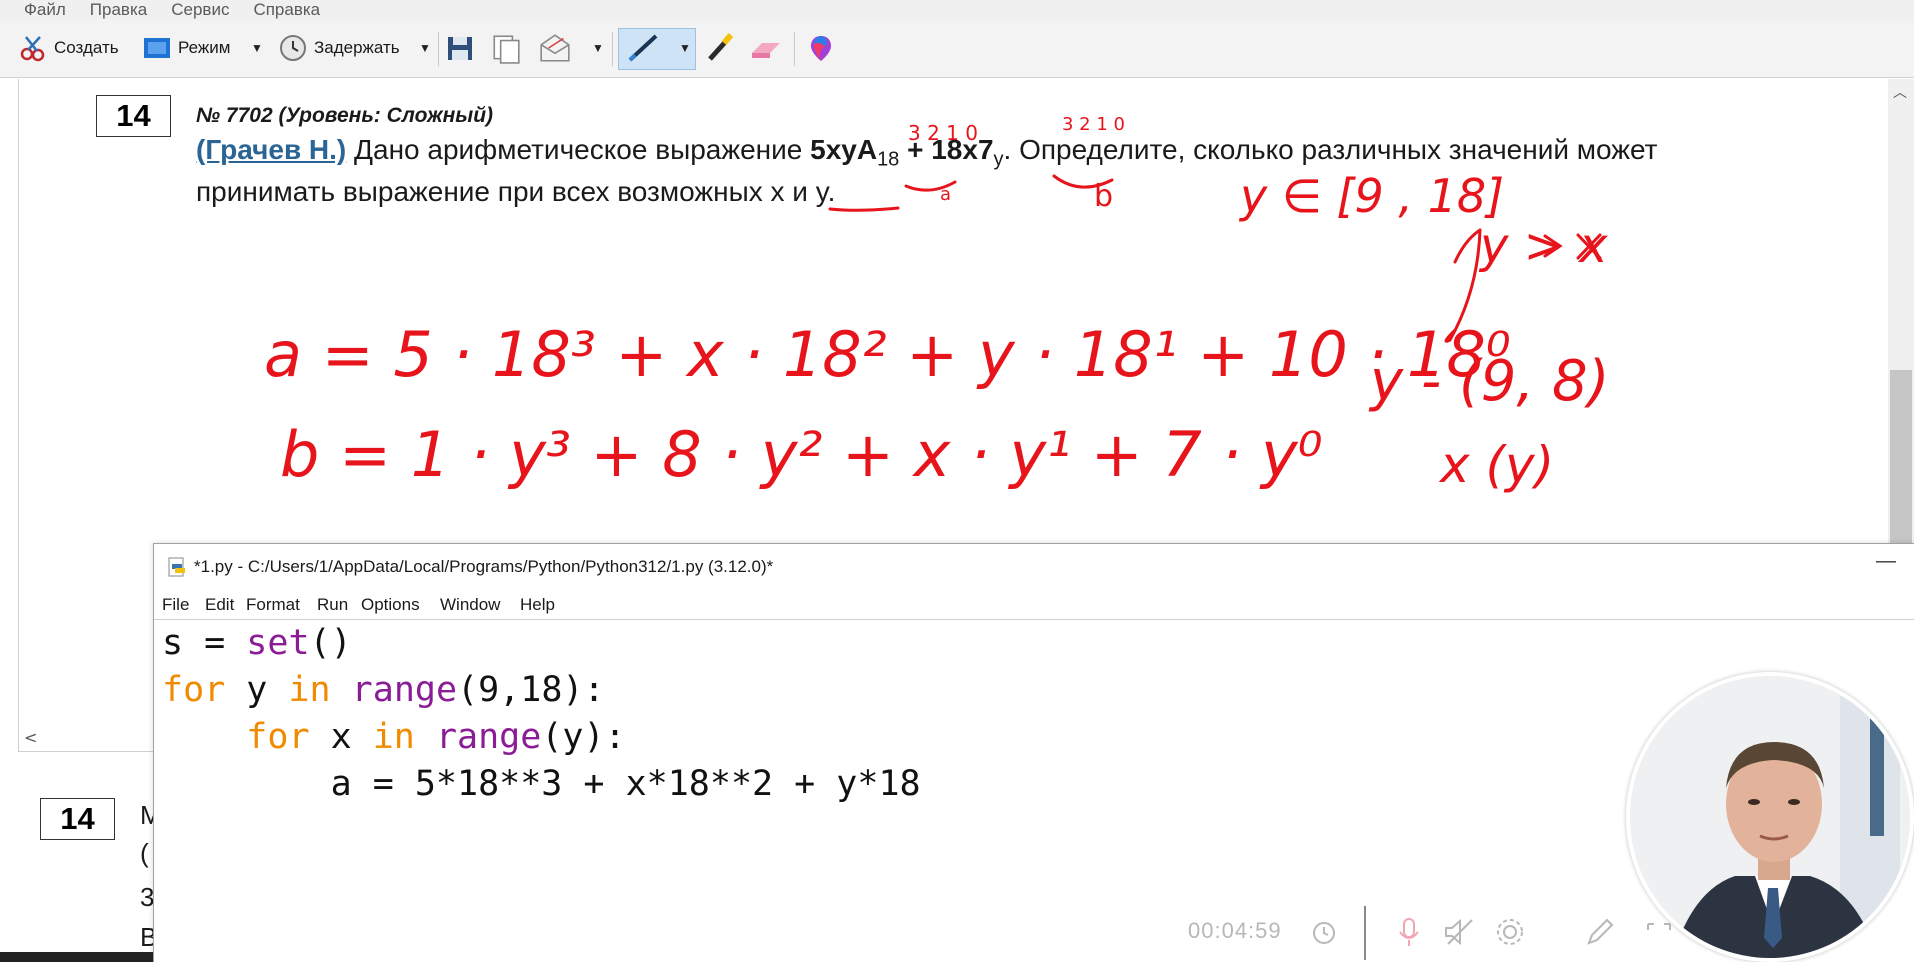 The image size is (1914, 962). Describe the element at coordinates (1459, 932) in the screenshot. I see `speaker-muted-icon` at that location.